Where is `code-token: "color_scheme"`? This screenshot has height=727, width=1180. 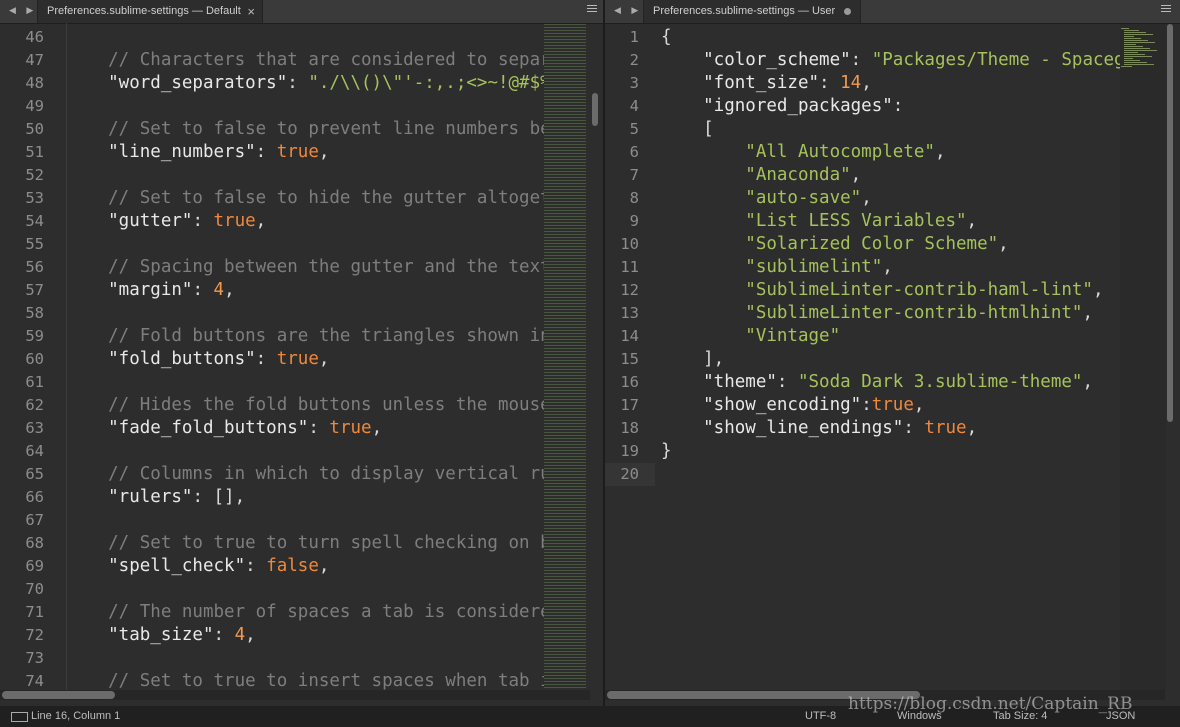
code-token: "color_scheme" is located at coordinates (756, 60).